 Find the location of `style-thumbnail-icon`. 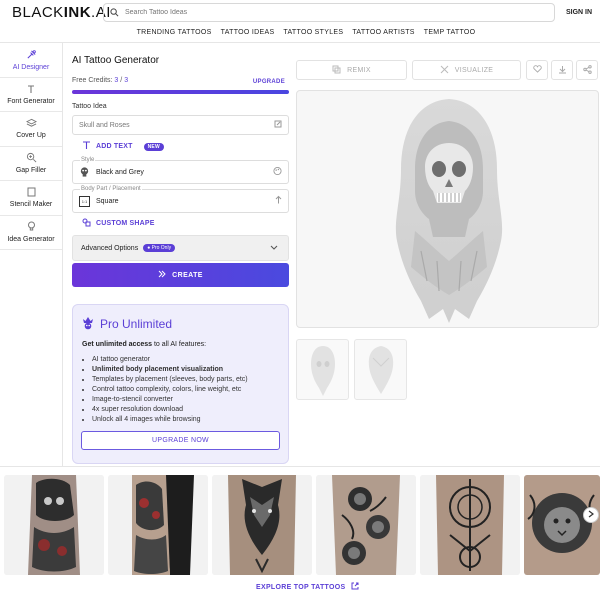

style-thumbnail-icon is located at coordinates (84, 172).